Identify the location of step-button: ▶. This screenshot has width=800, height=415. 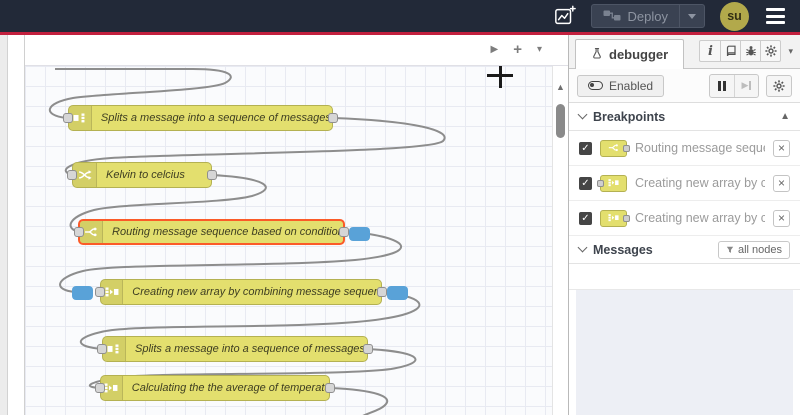
(746, 85).